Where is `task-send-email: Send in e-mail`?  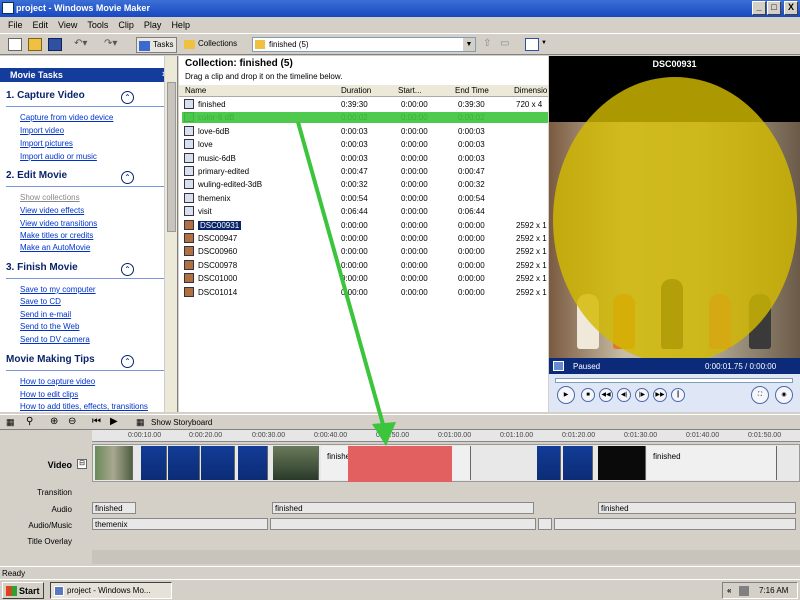 task-send-email: Send in e-mail is located at coordinates (45, 314).